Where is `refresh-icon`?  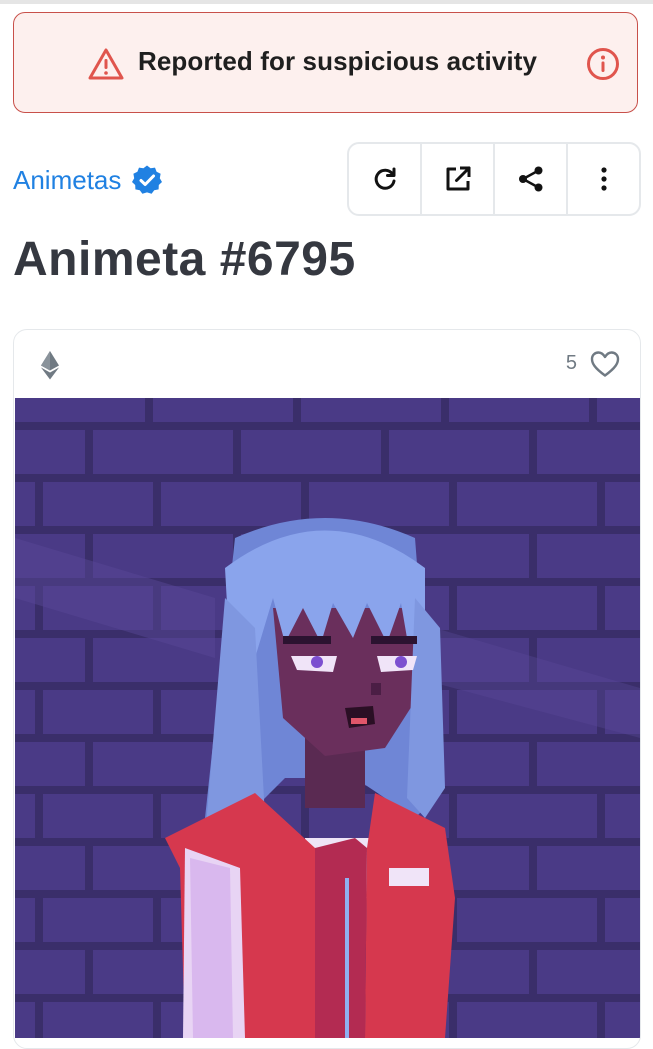 refresh-icon is located at coordinates (384, 178).